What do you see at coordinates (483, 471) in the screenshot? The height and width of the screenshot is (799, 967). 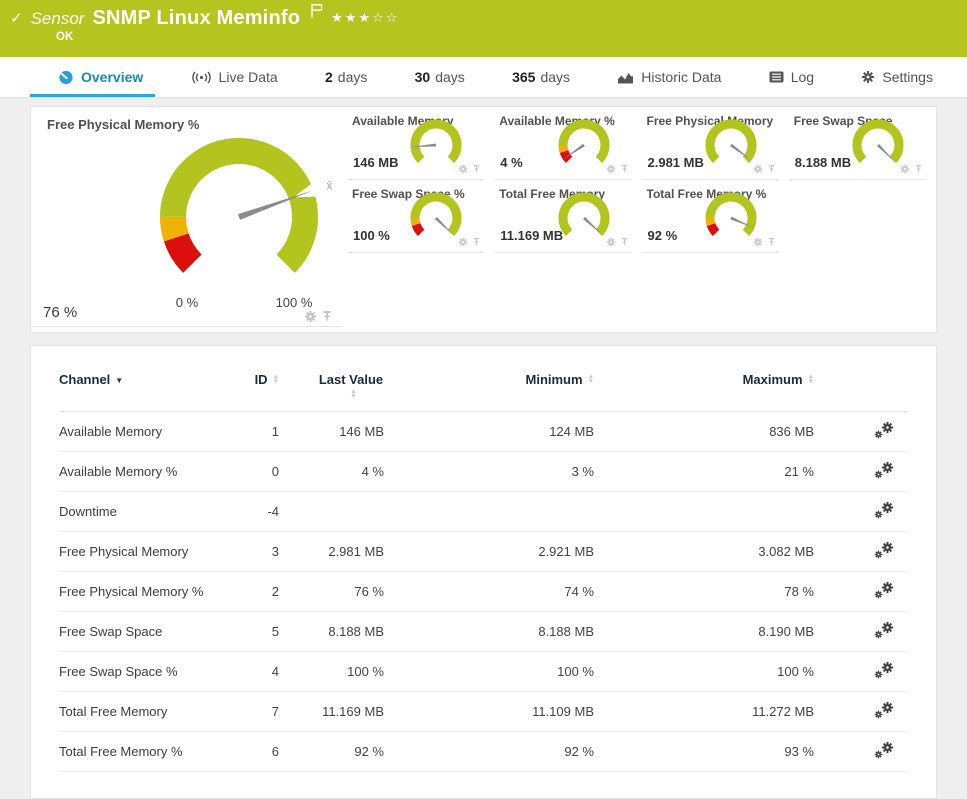 I see `table-row: Available Memory % 0 4 % 3 % 21 %` at bounding box center [483, 471].